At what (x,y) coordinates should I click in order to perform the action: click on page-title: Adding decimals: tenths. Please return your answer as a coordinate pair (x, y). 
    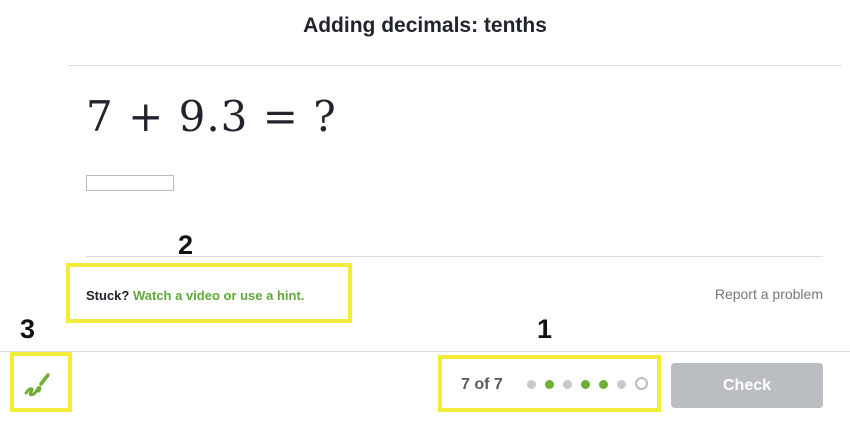
    Looking at the image, I should click on (425, 25).